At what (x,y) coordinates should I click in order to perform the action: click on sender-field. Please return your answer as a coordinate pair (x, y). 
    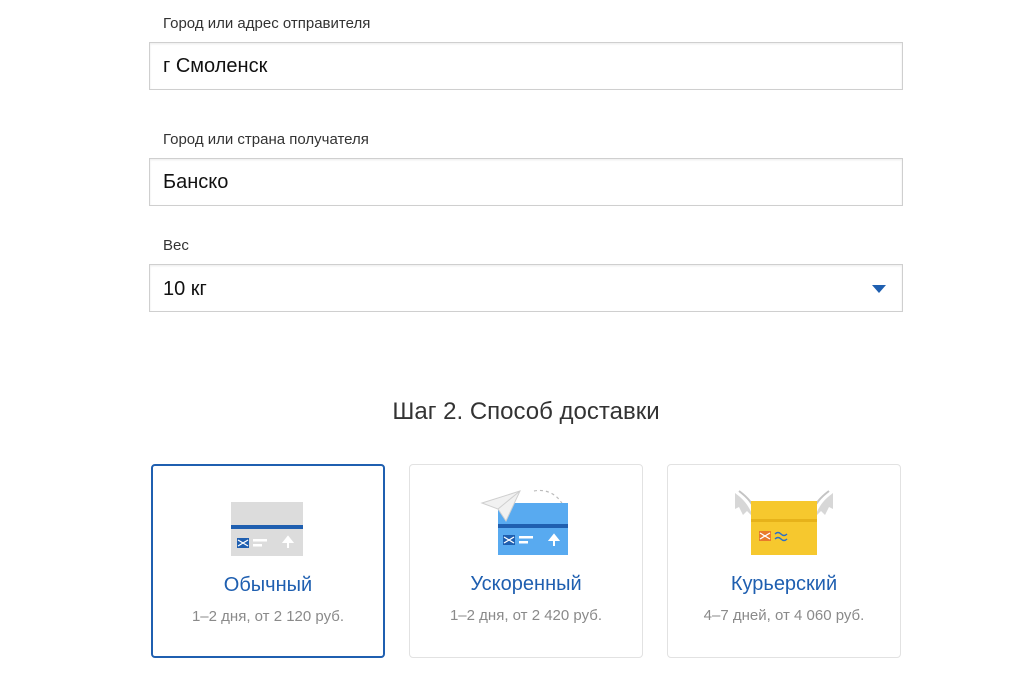
    Looking at the image, I should click on (526, 66).